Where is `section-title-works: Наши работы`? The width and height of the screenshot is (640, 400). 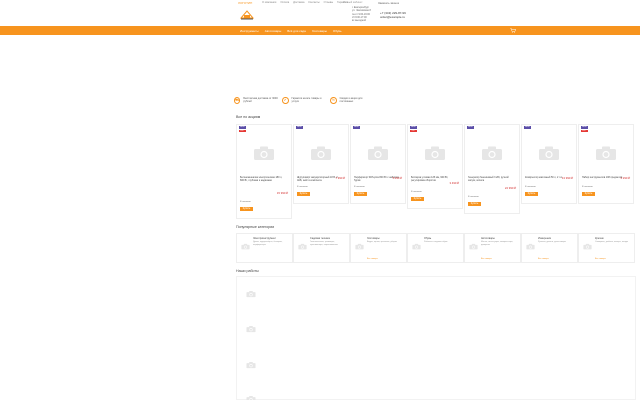 section-title-works: Наши работы is located at coordinates (247, 271).